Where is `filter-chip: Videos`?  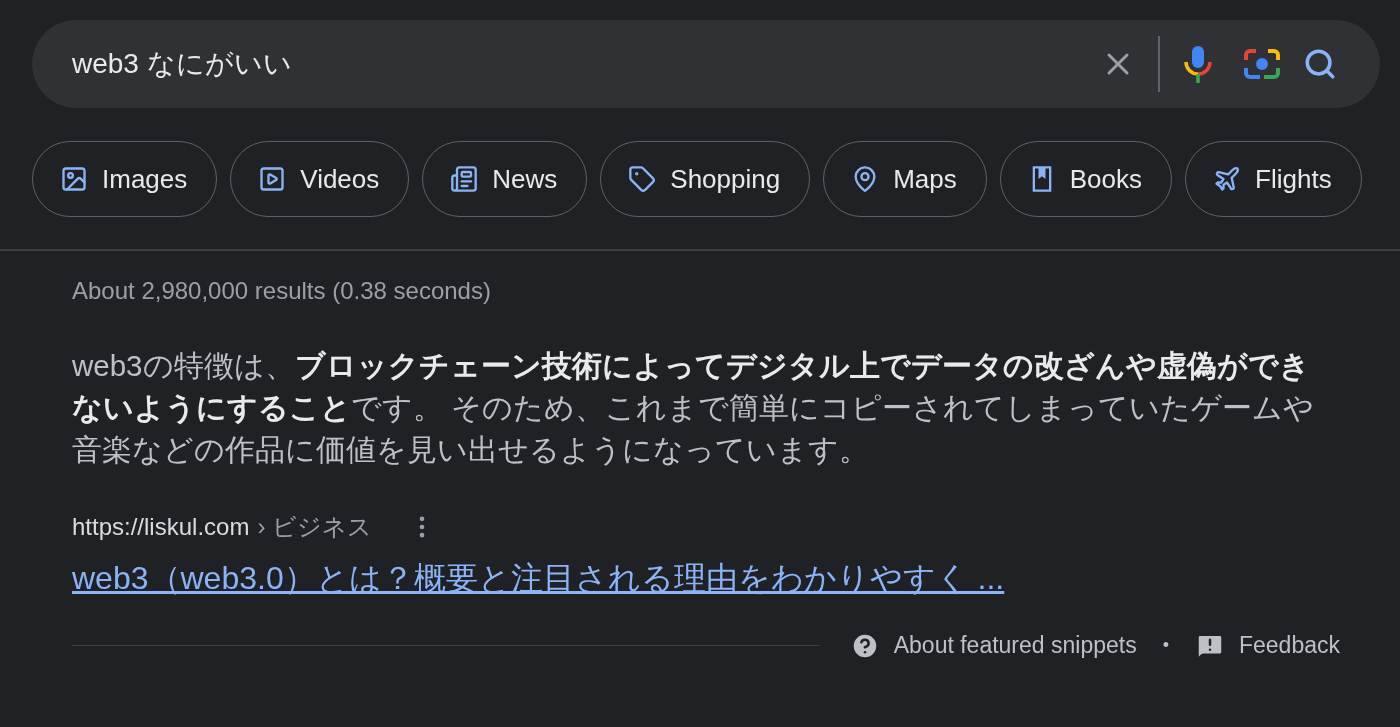 filter-chip: Videos is located at coordinates (320, 179).